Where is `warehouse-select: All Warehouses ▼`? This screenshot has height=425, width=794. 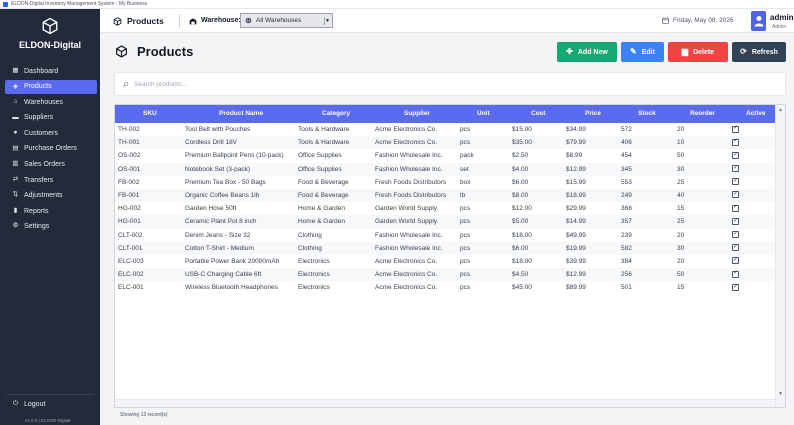 warehouse-select: All Warehouses ▼ is located at coordinates (286, 20).